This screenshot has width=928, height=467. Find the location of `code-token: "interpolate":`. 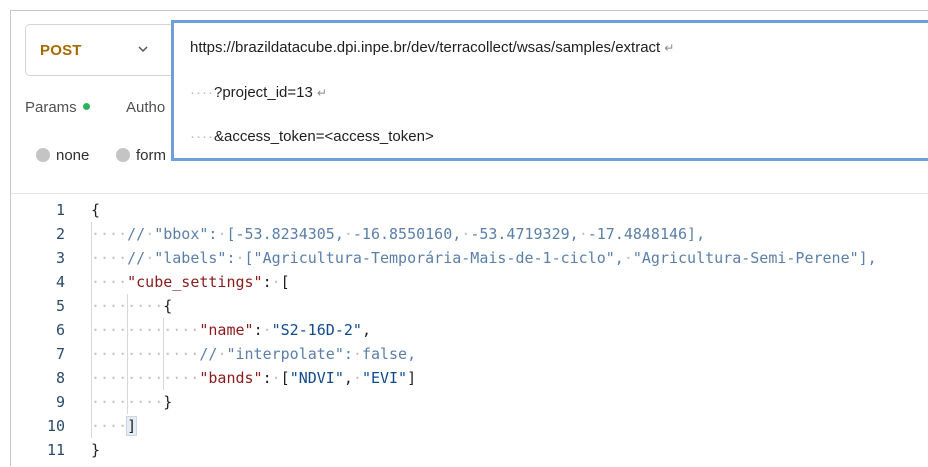

code-token: "interpolate": is located at coordinates (289, 354).